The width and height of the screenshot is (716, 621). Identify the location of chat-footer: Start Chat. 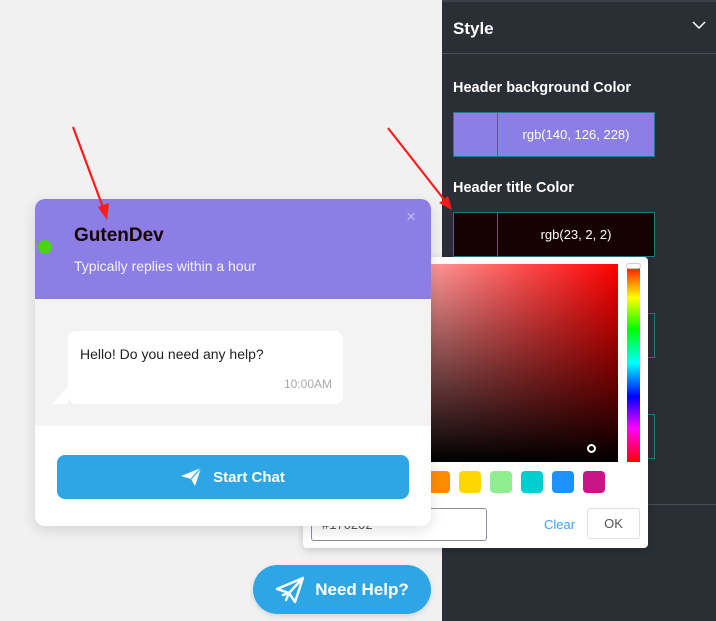
(233, 476).